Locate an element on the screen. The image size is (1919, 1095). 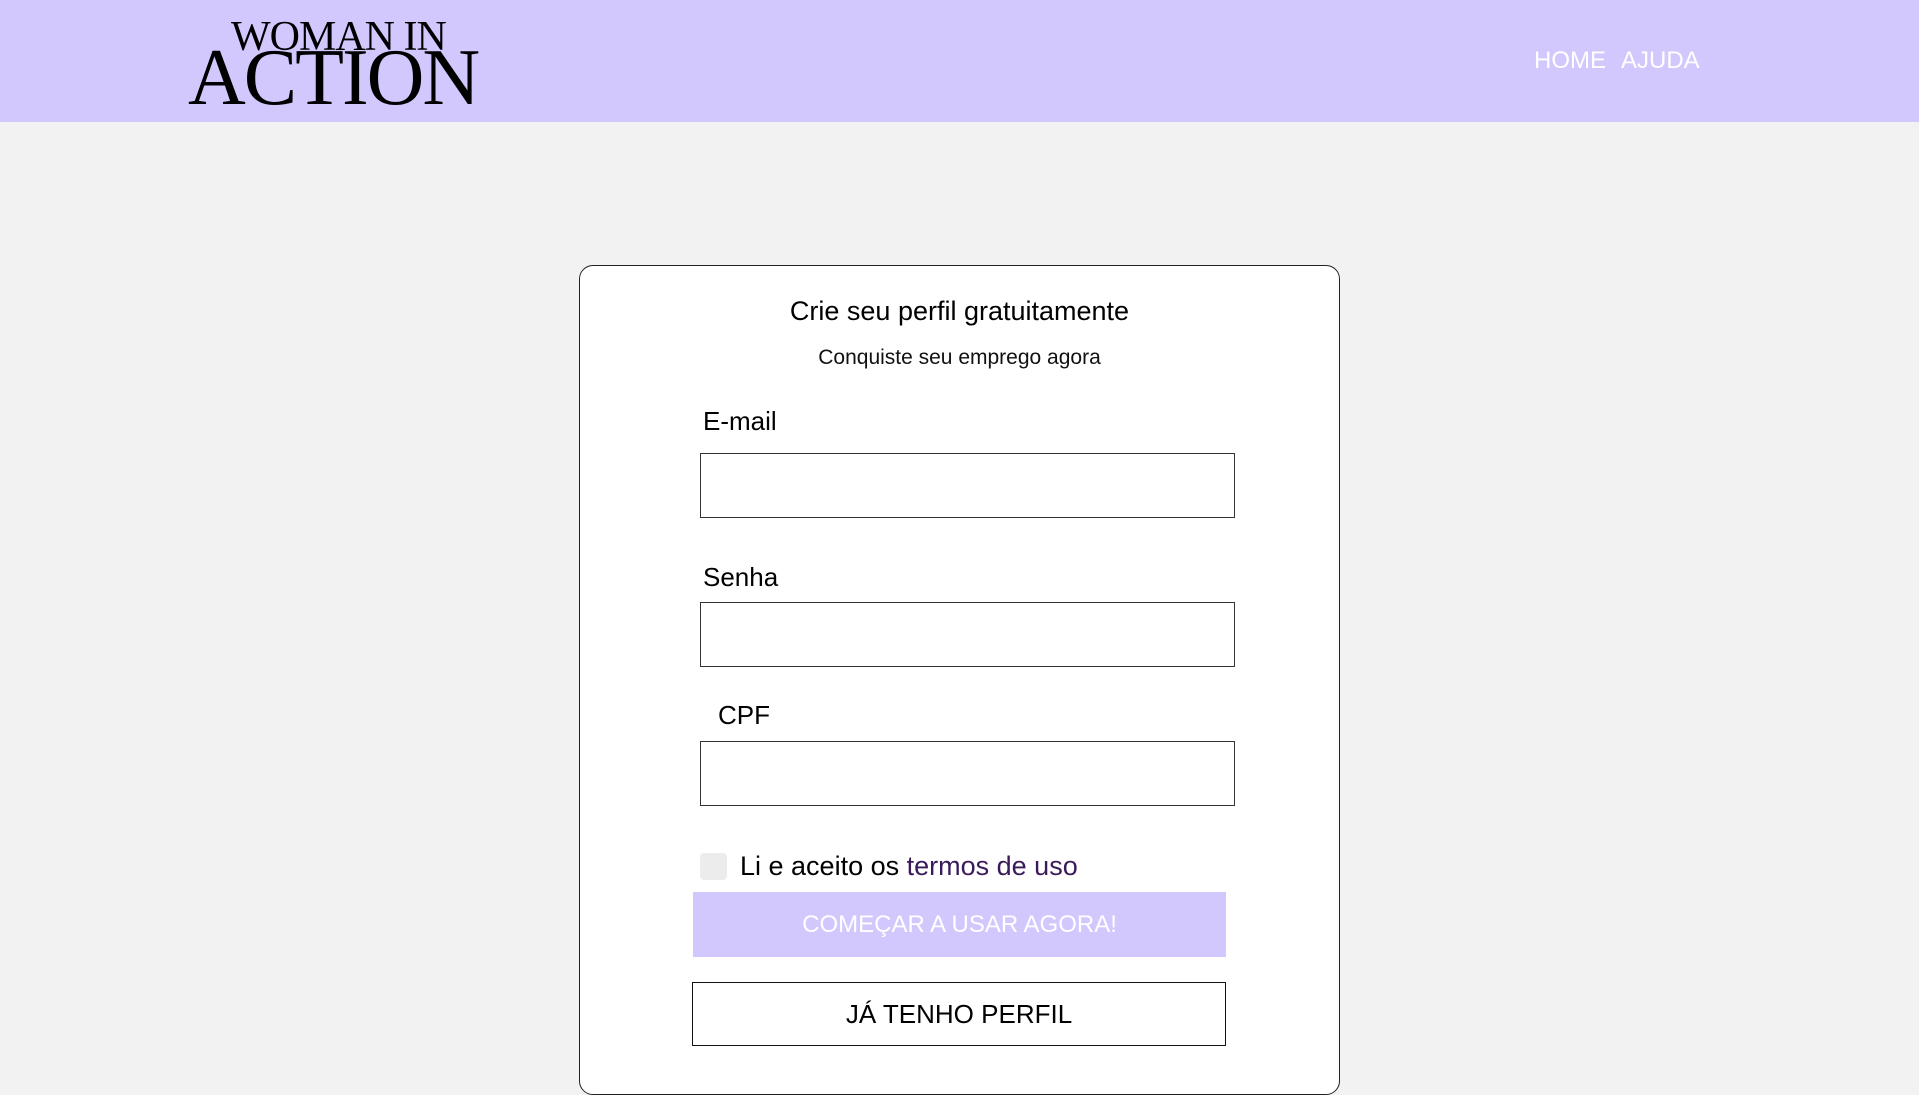
logo-text-bottom: ACTION is located at coordinates (334, 78).